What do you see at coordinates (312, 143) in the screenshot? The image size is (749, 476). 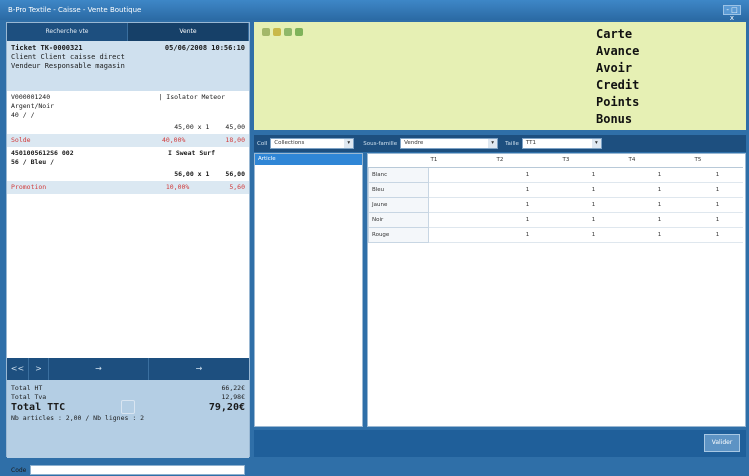 I see `collection-select: Collections` at bounding box center [312, 143].